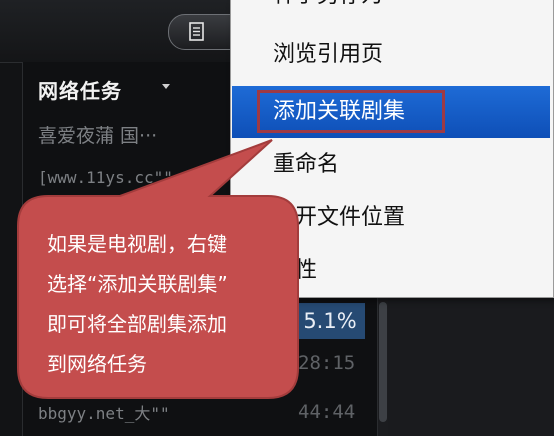 The height and width of the screenshot is (436, 554). Describe the element at coordinates (105, 177) in the screenshot. I see `task-row-title: [www.11ys.cc""` at that location.